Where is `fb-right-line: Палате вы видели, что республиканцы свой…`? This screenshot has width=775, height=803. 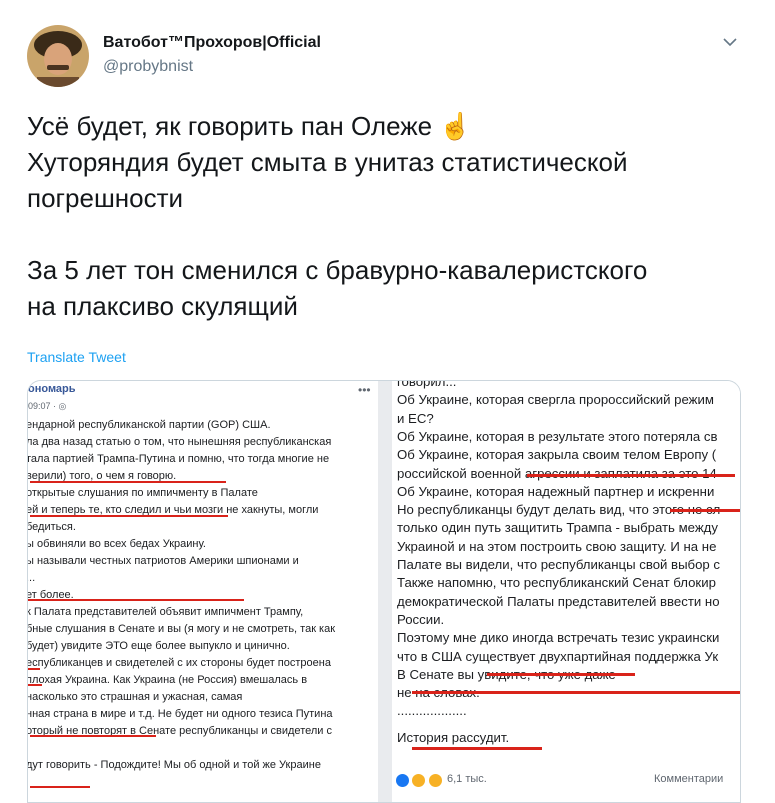
fb-right-line: Палате вы видели, что республиканцы свой… is located at coordinates (559, 564).